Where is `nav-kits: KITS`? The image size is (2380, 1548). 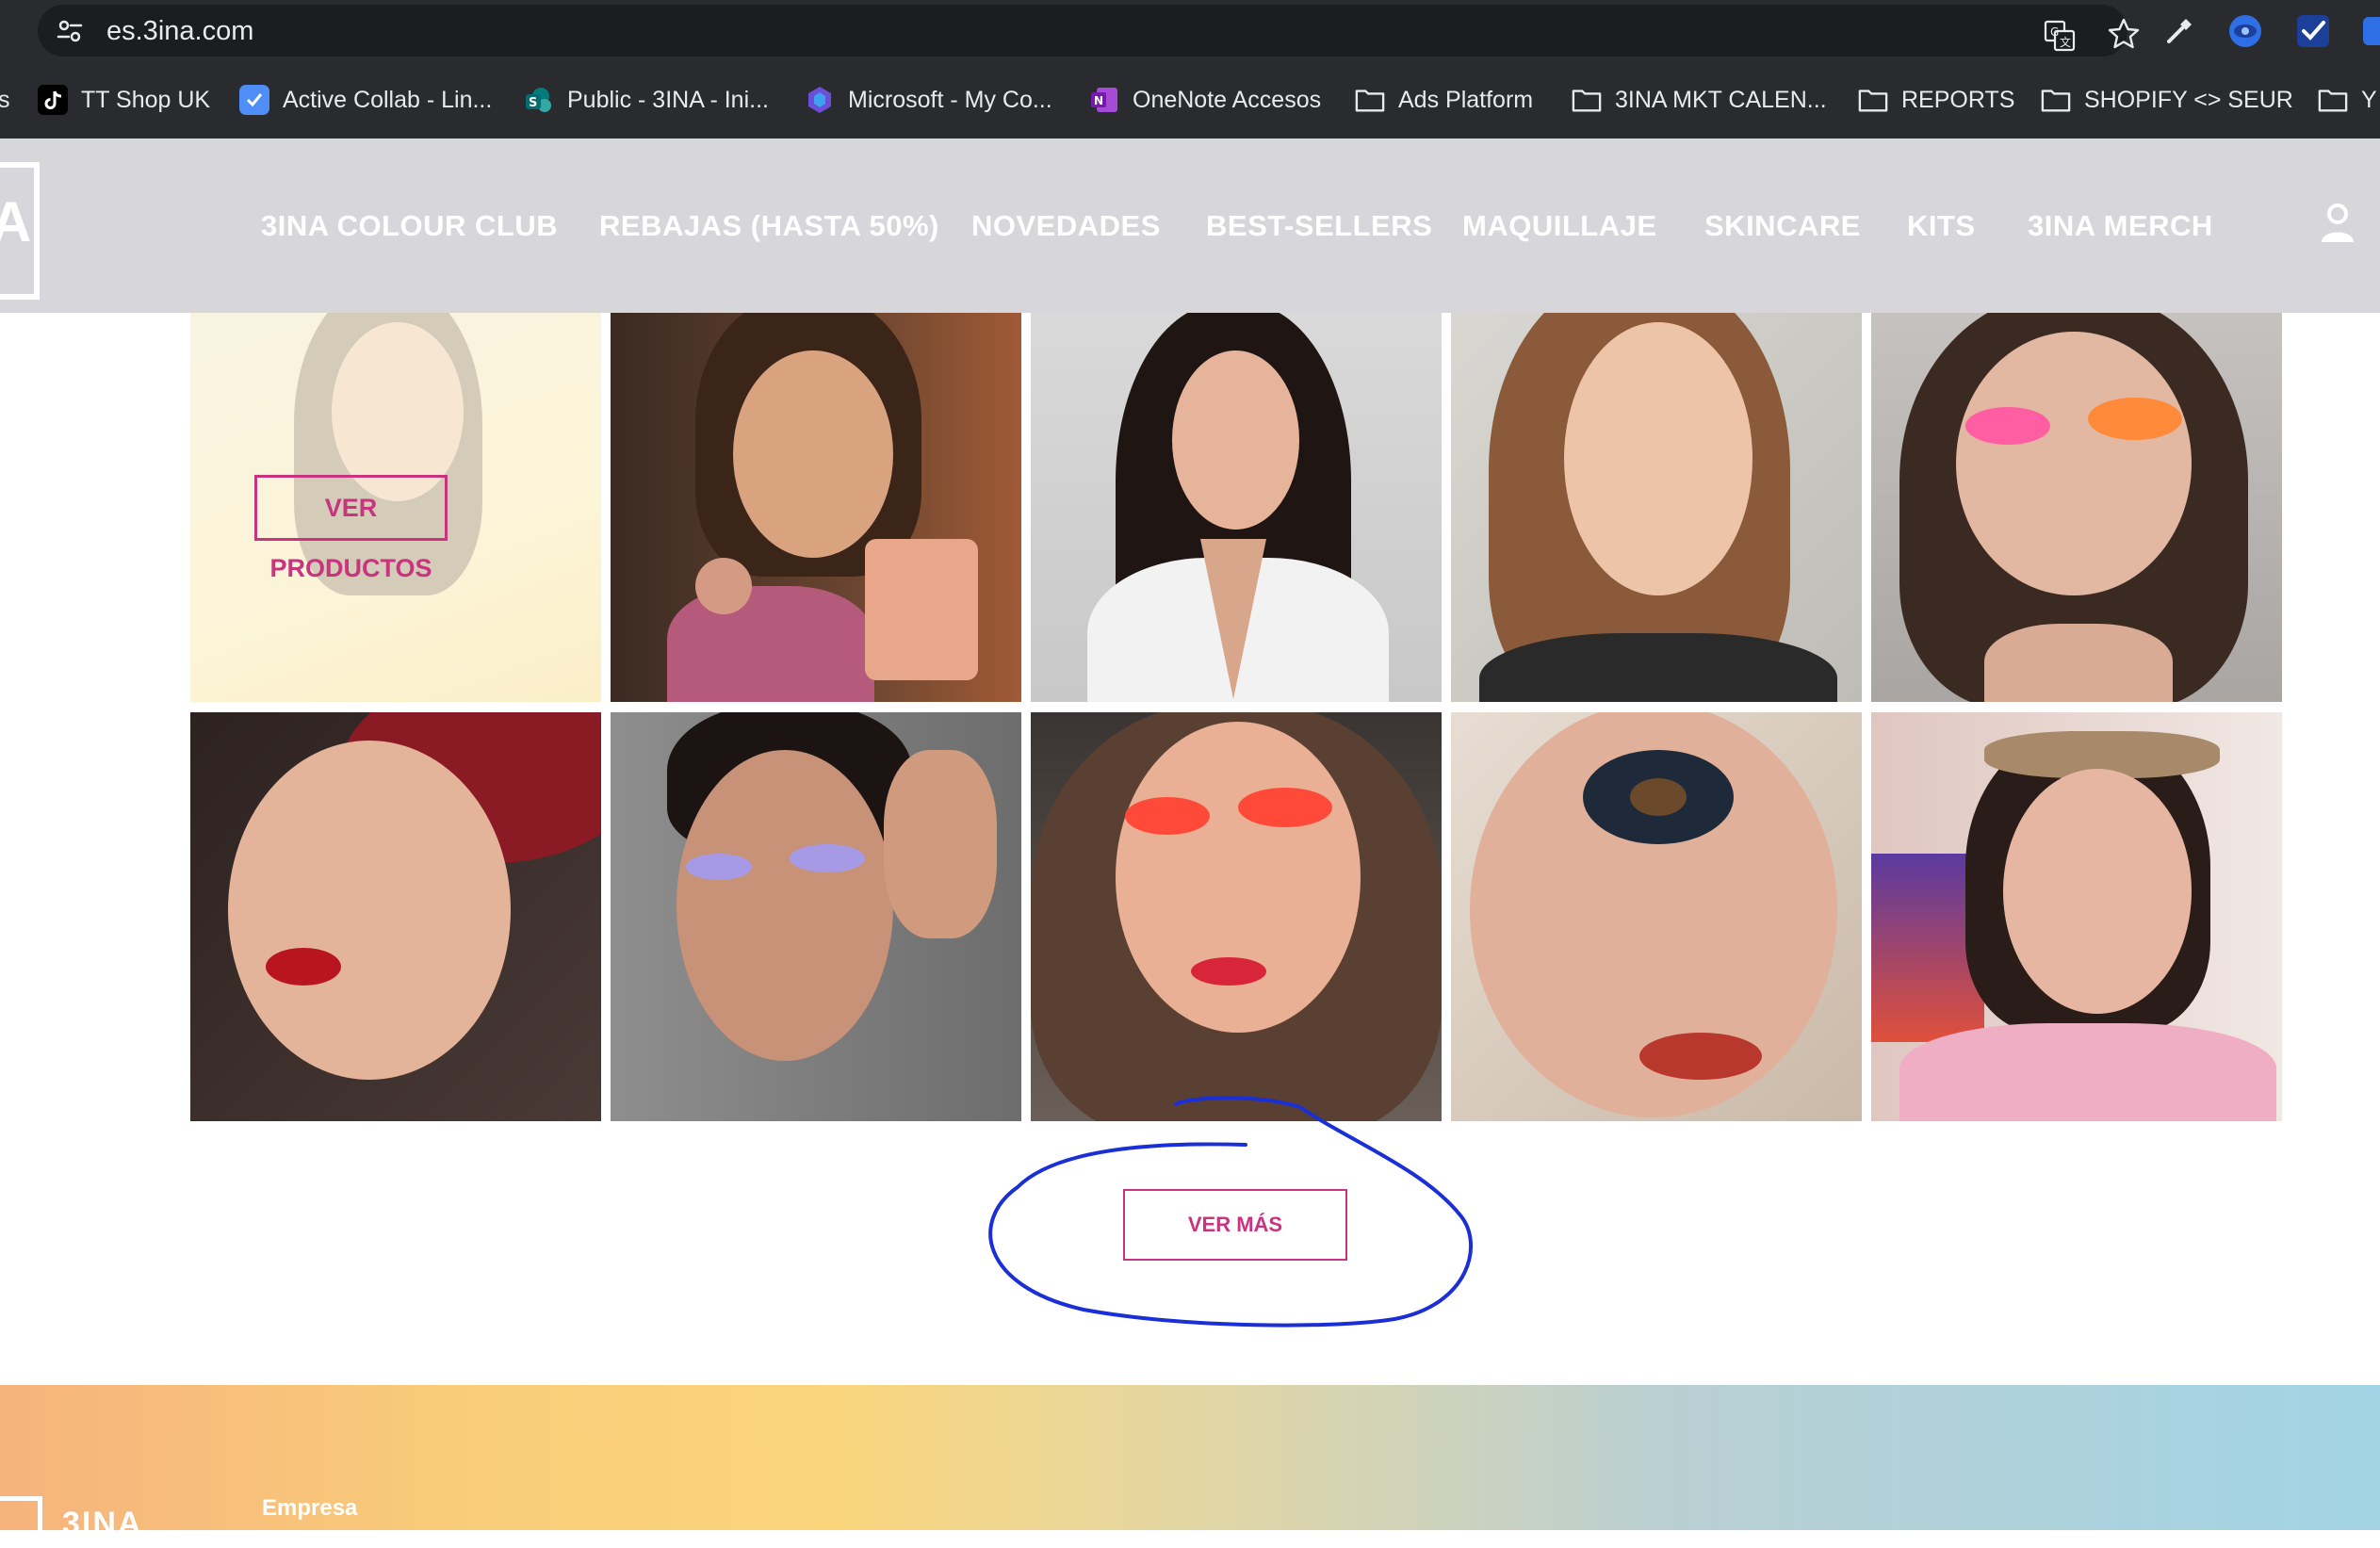
nav-kits: KITS is located at coordinates (1941, 226).